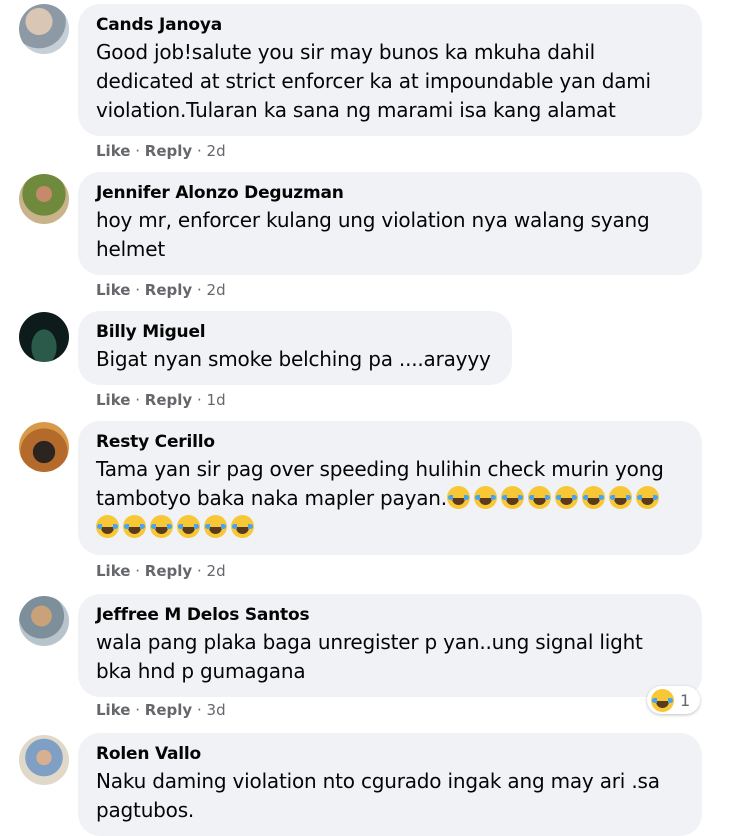 The height and width of the screenshot is (836, 750). I want to click on comment-author: Jennifer Alonzo Deguzman, so click(390, 193).